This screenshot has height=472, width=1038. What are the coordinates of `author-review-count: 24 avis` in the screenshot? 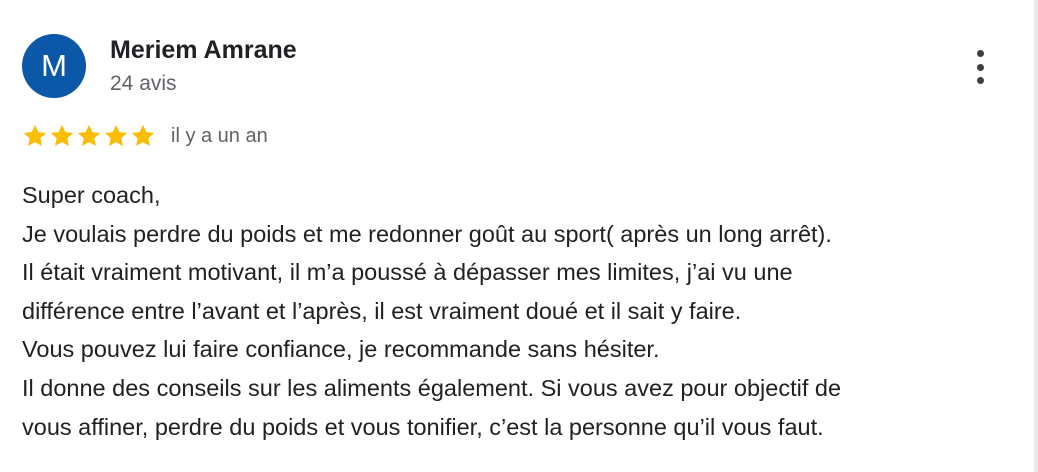 It's located at (143, 83).